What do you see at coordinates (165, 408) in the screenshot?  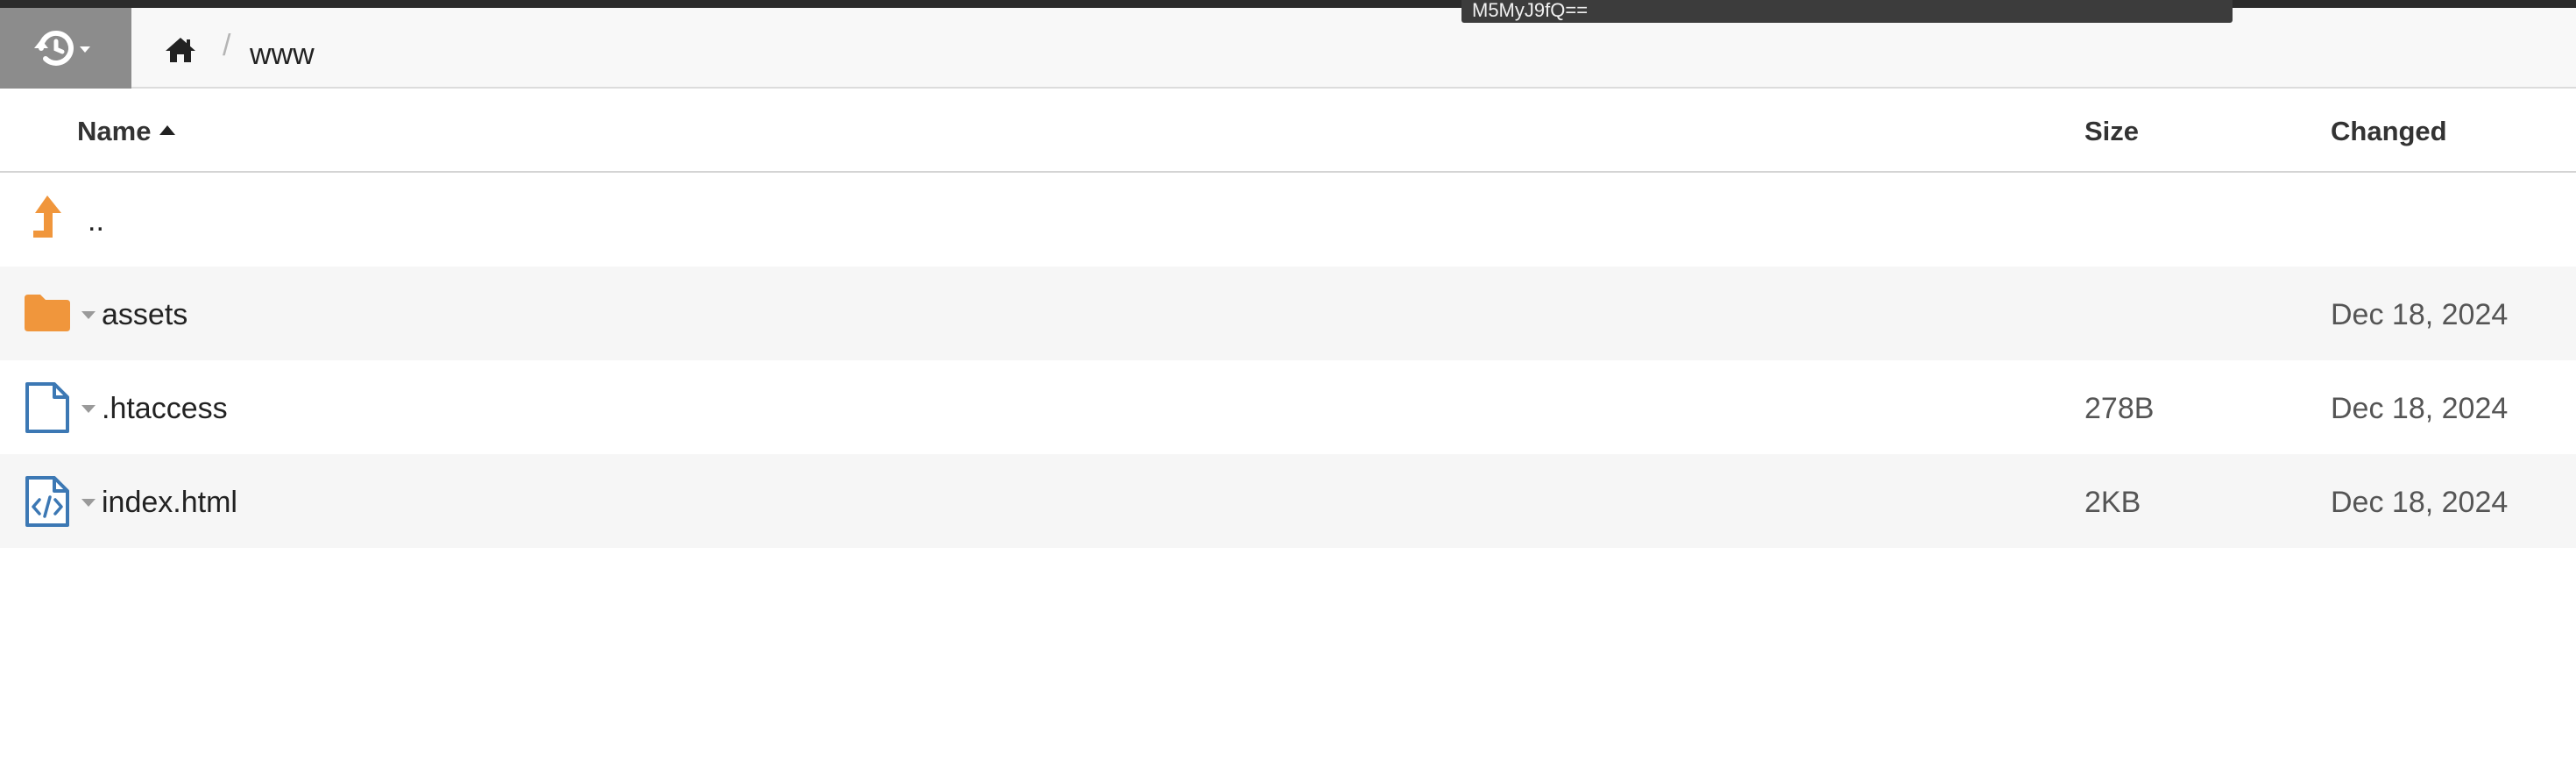 I see `file-name: .htaccess` at bounding box center [165, 408].